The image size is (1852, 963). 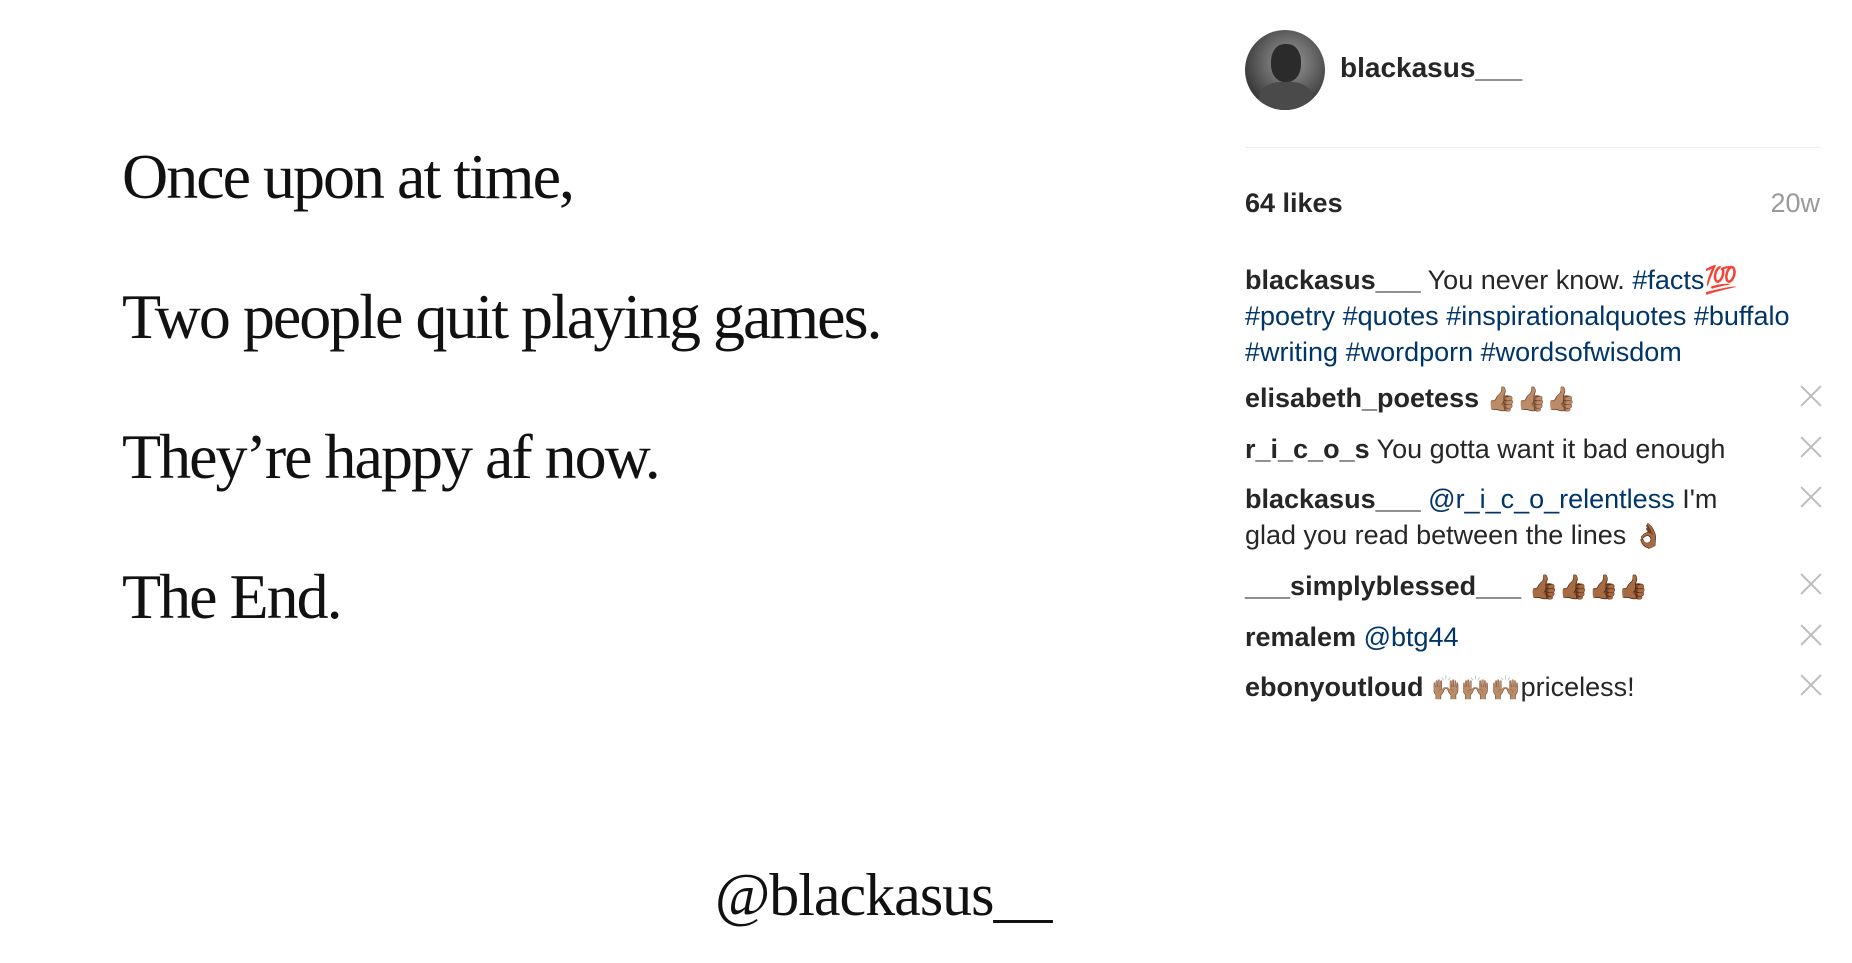 What do you see at coordinates (1648, 536) in the screenshot?
I see `ok-hand-emoji-icon: 👌🏾` at bounding box center [1648, 536].